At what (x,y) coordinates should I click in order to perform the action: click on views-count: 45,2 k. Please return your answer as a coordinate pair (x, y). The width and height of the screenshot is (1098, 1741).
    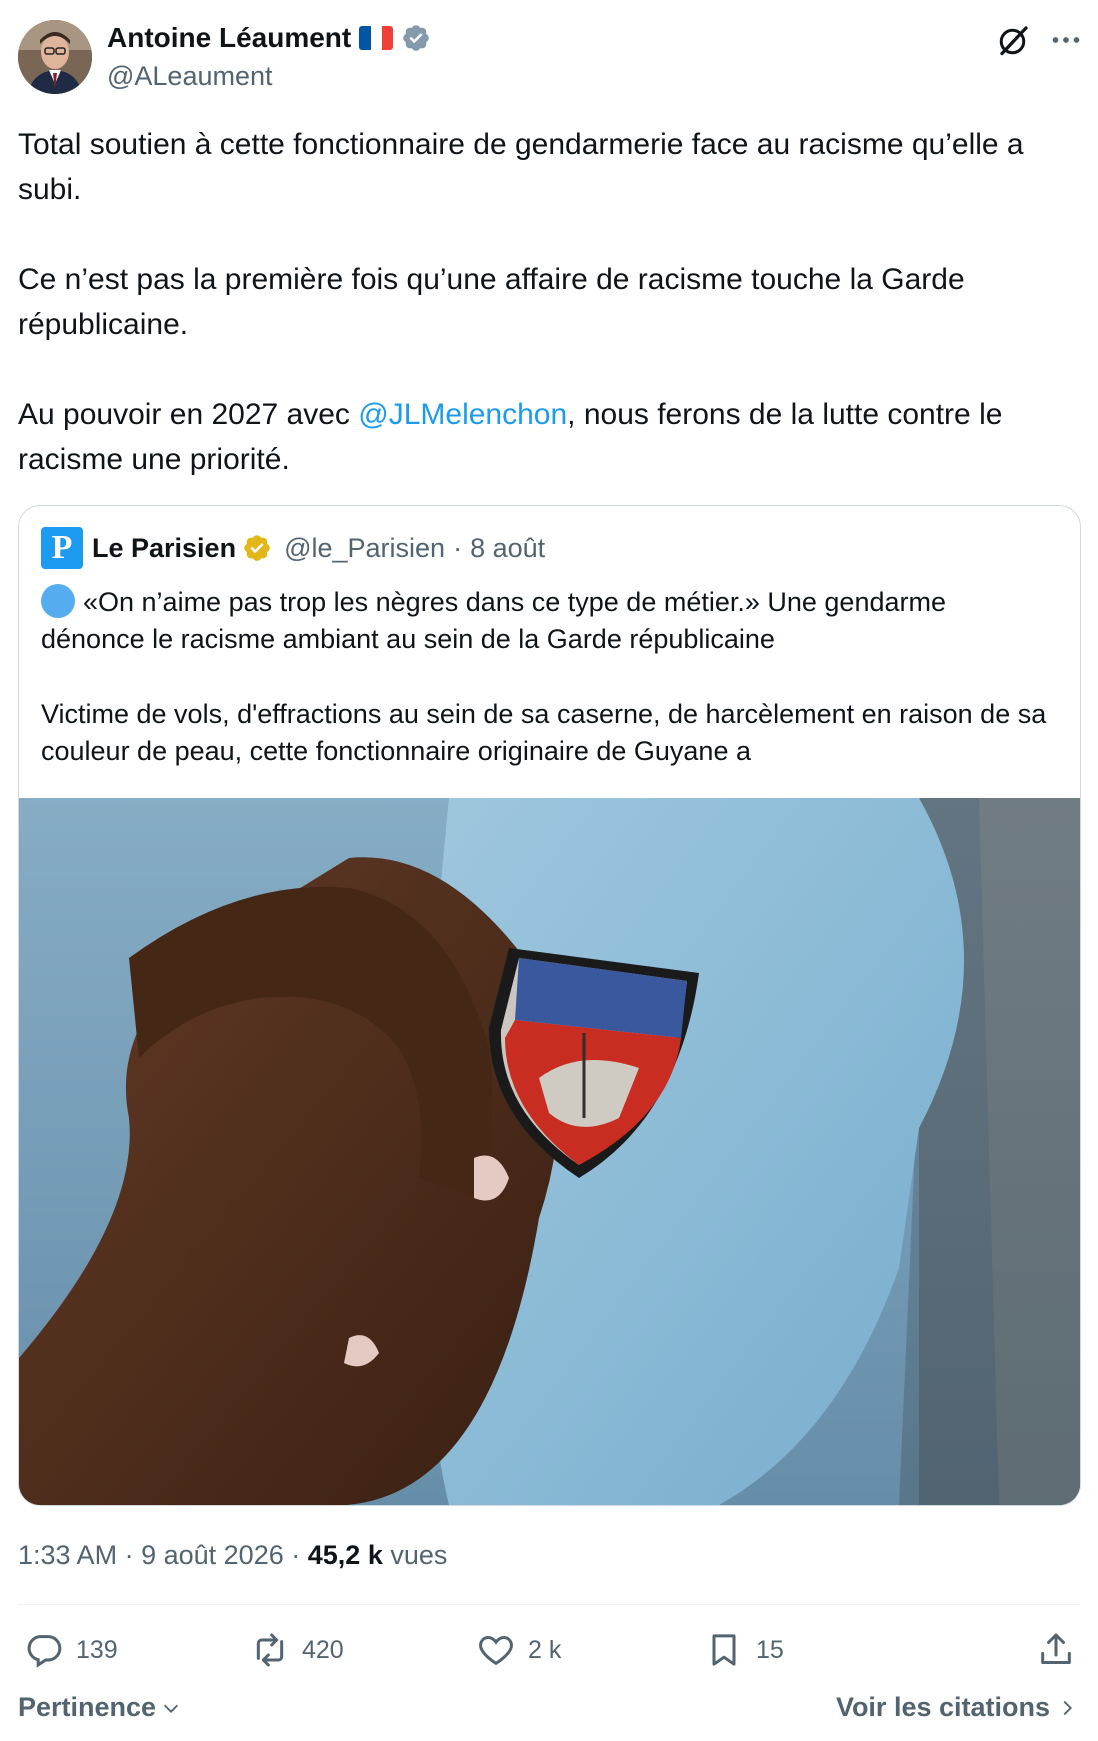
    Looking at the image, I should click on (345, 1555).